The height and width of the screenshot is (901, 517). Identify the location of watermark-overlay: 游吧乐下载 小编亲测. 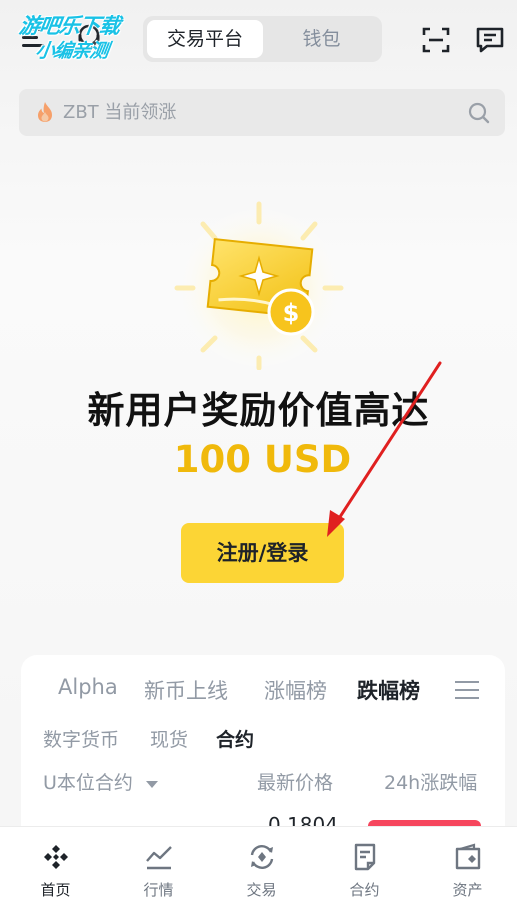
(78, 35).